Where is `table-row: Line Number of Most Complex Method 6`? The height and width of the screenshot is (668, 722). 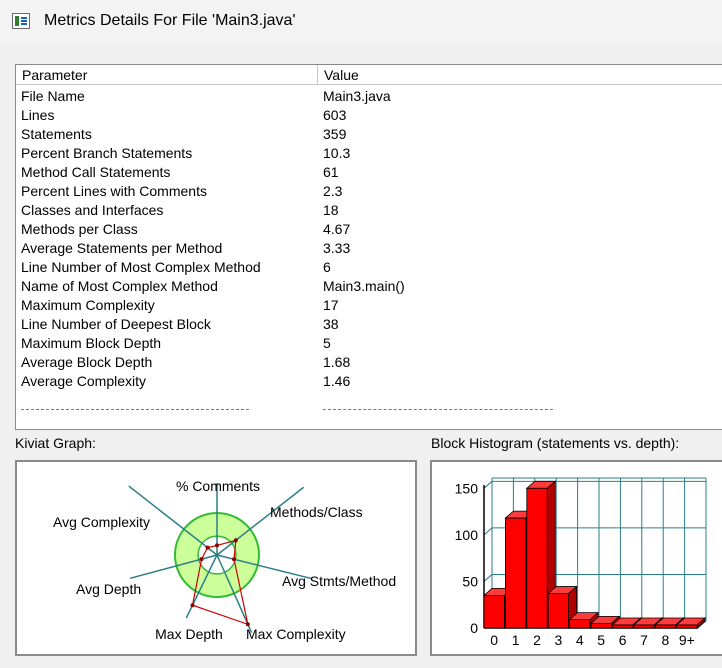
table-row: Line Number of Most Complex Method 6 is located at coordinates (369, 267).